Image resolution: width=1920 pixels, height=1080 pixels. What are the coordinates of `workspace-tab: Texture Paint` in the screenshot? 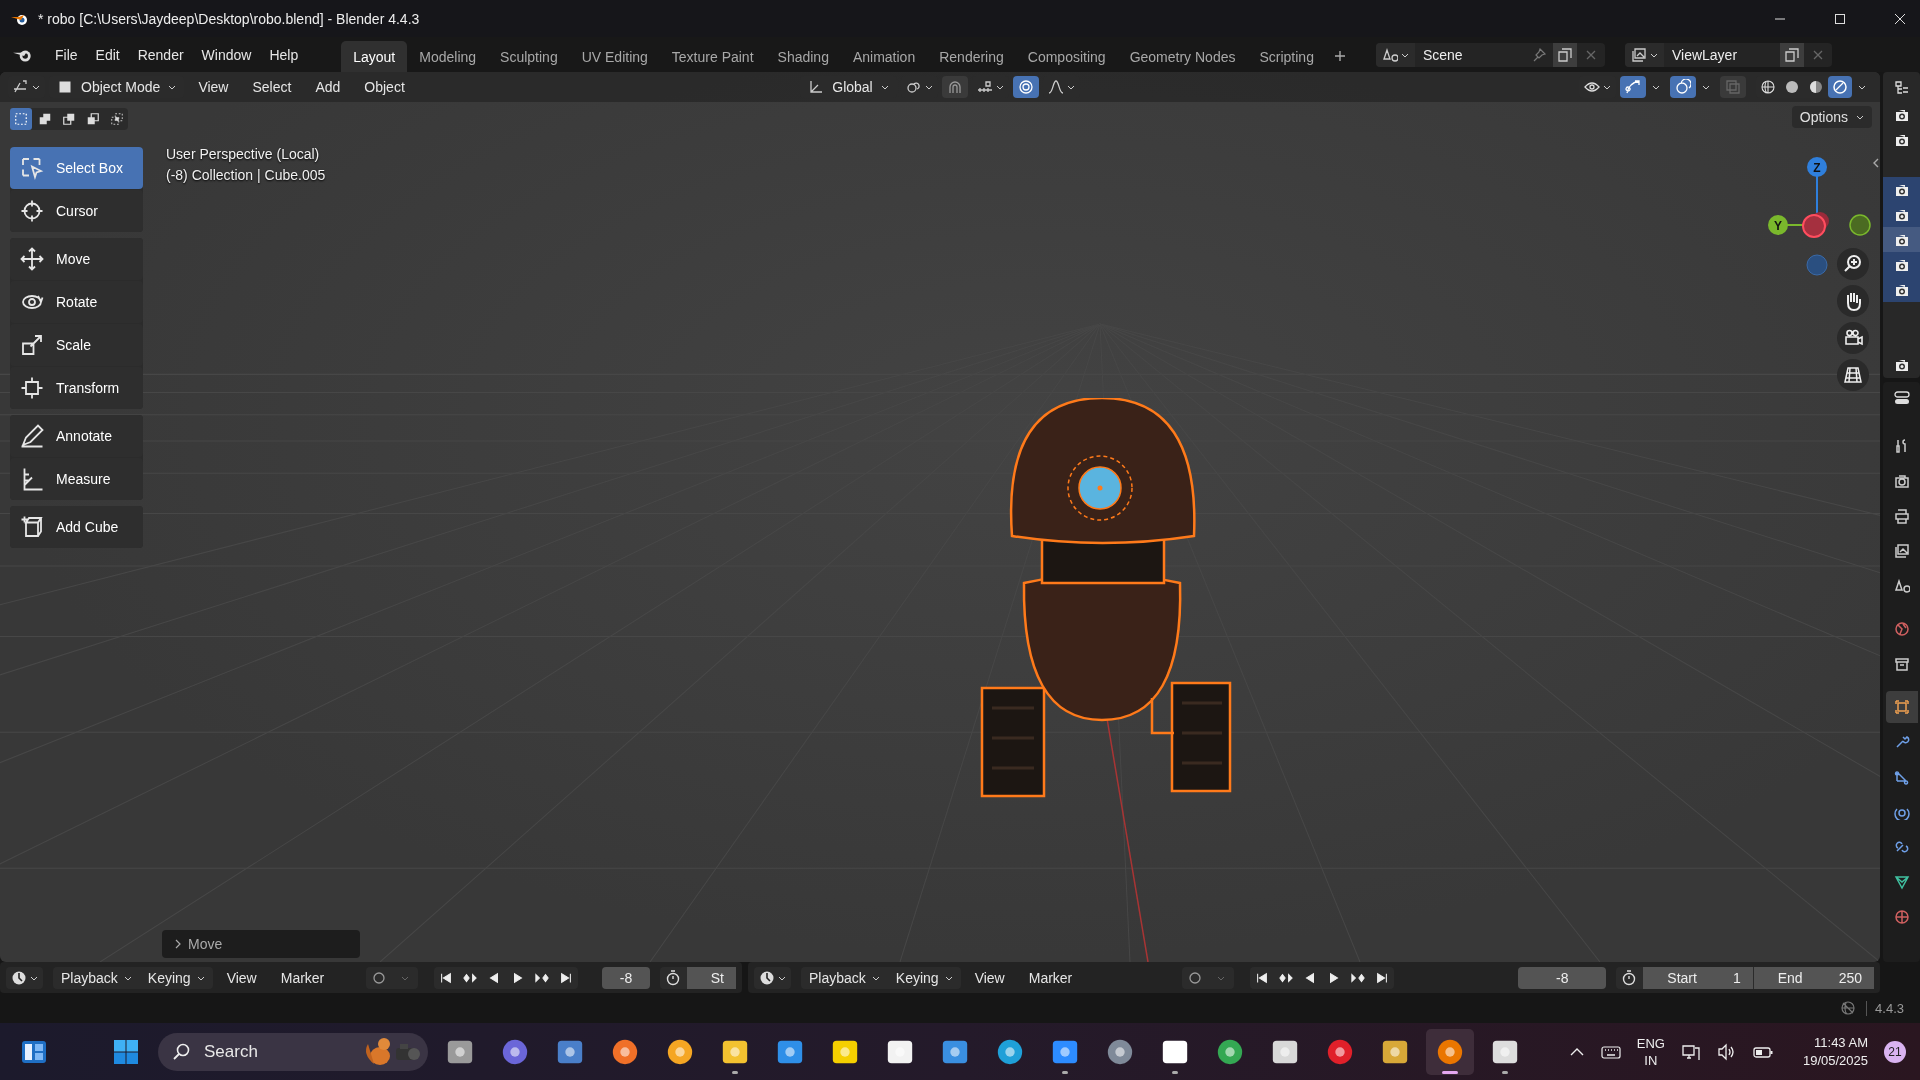 It's located at (712, 56).